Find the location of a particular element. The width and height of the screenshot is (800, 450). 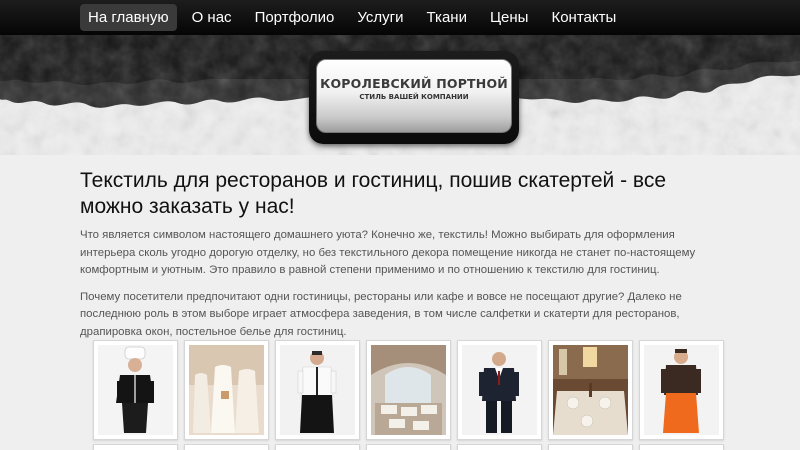

restaurant-hall-photo is located at coordinates (408, 390).